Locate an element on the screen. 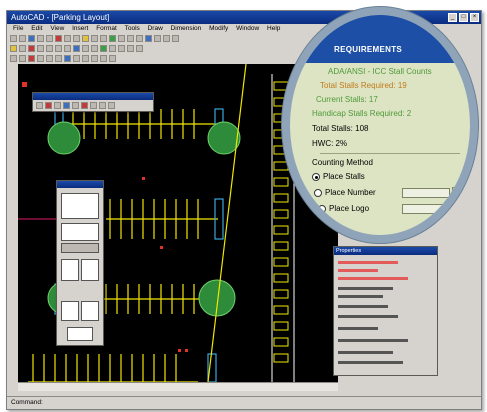  help-icon is located at coordinates (175, 38).